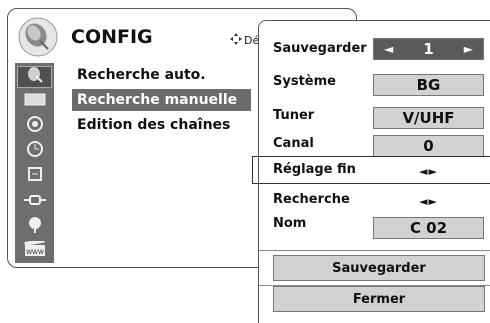 This screenshot has height=323, width=490. I want to click on menu-item-channel-edit: Edition des chaînes, so click(161, 125).